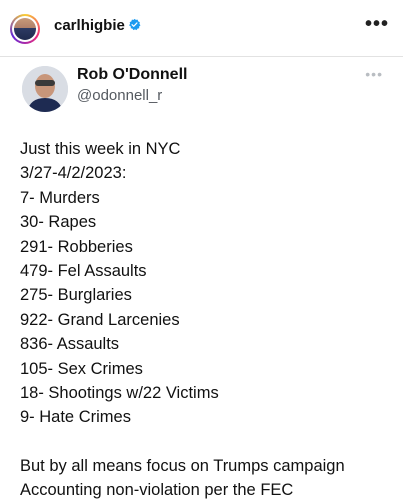 The image size is (403, 503). What do you see at coordinates (374, 74) in the screenshot?
I see `tweet-more-icon: •••` at bounding box center [374, 74].